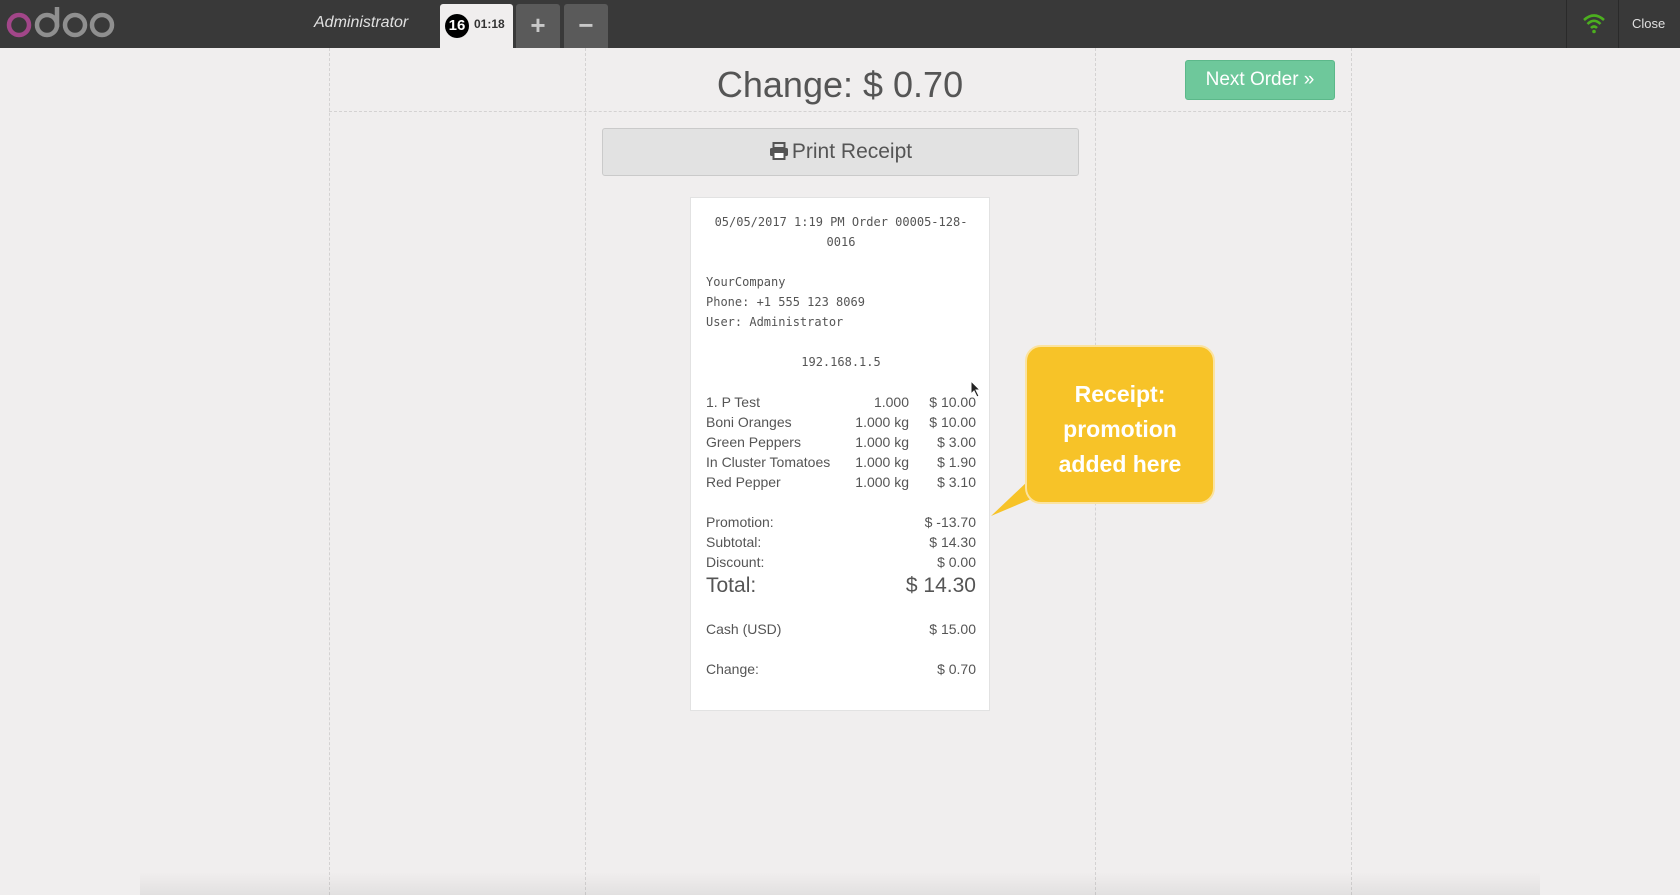  I want to click on receipt-header: 05/05/2017 1:19 PM Order 00005-128- 0016, so click(841, 232).